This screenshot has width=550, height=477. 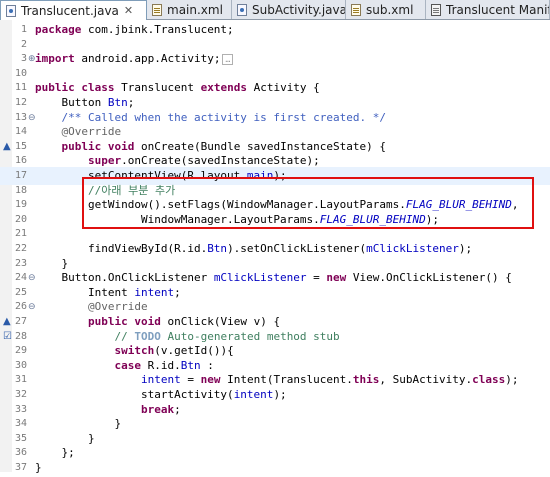 What do you see at coordinates (436, 9) in the screenshot?
I see `manifest-icon` at bounding box center [436, 9].